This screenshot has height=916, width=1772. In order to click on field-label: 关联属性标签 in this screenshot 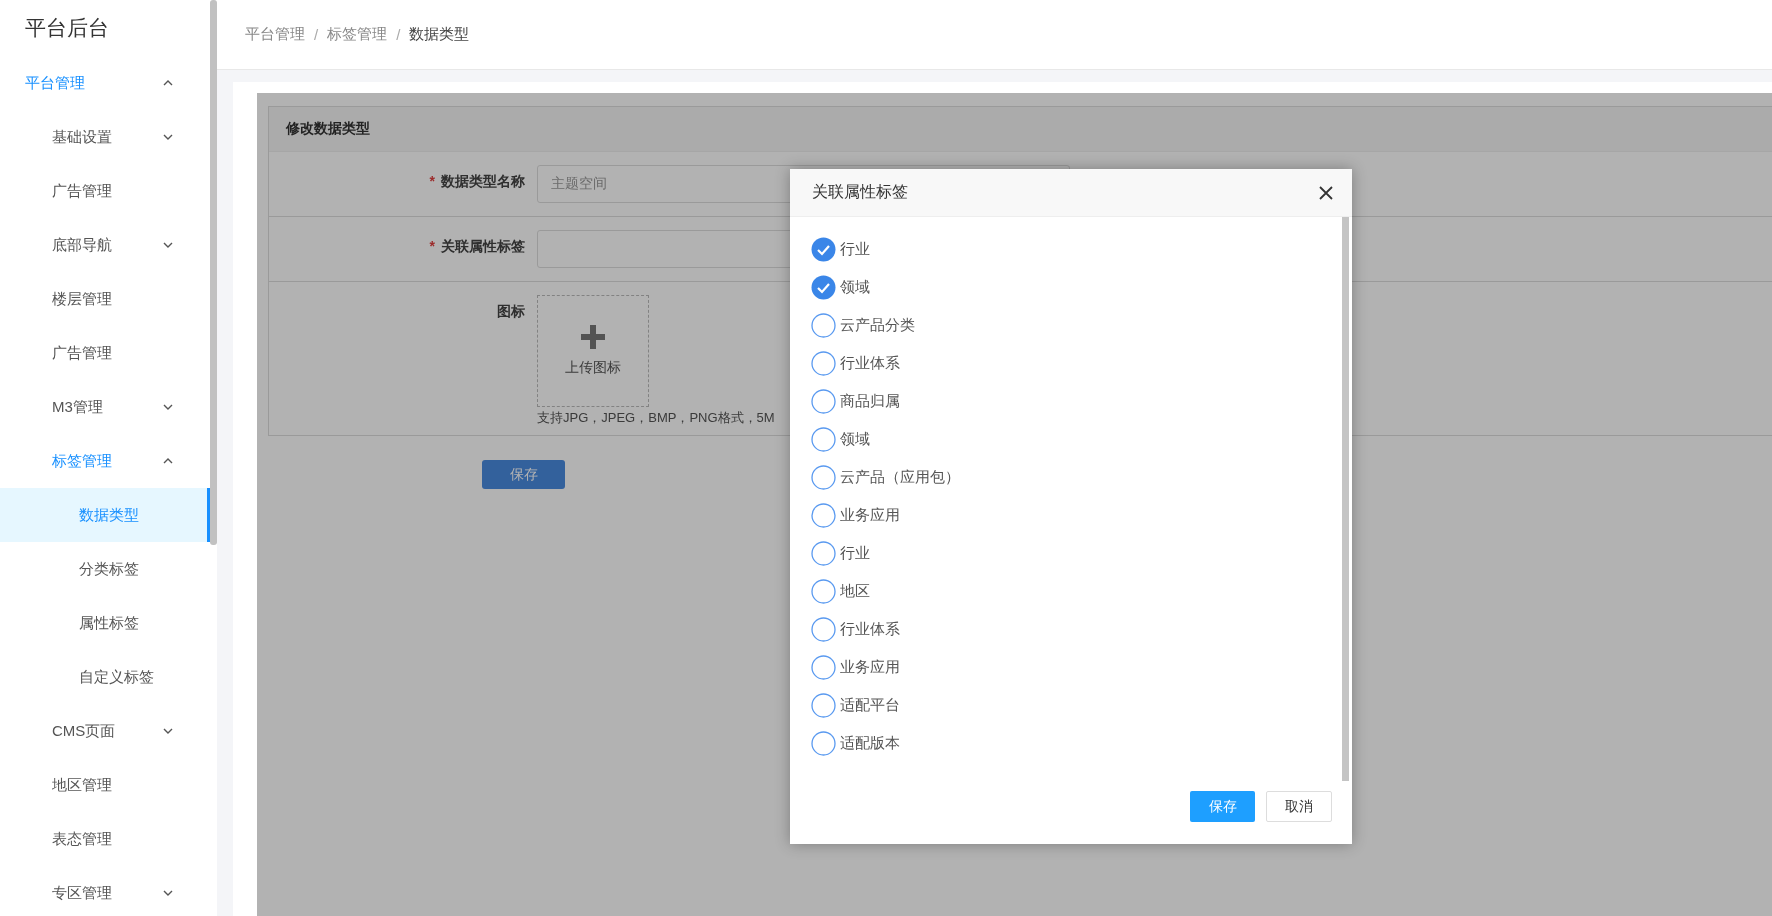, I will do `click(483, 247)`.